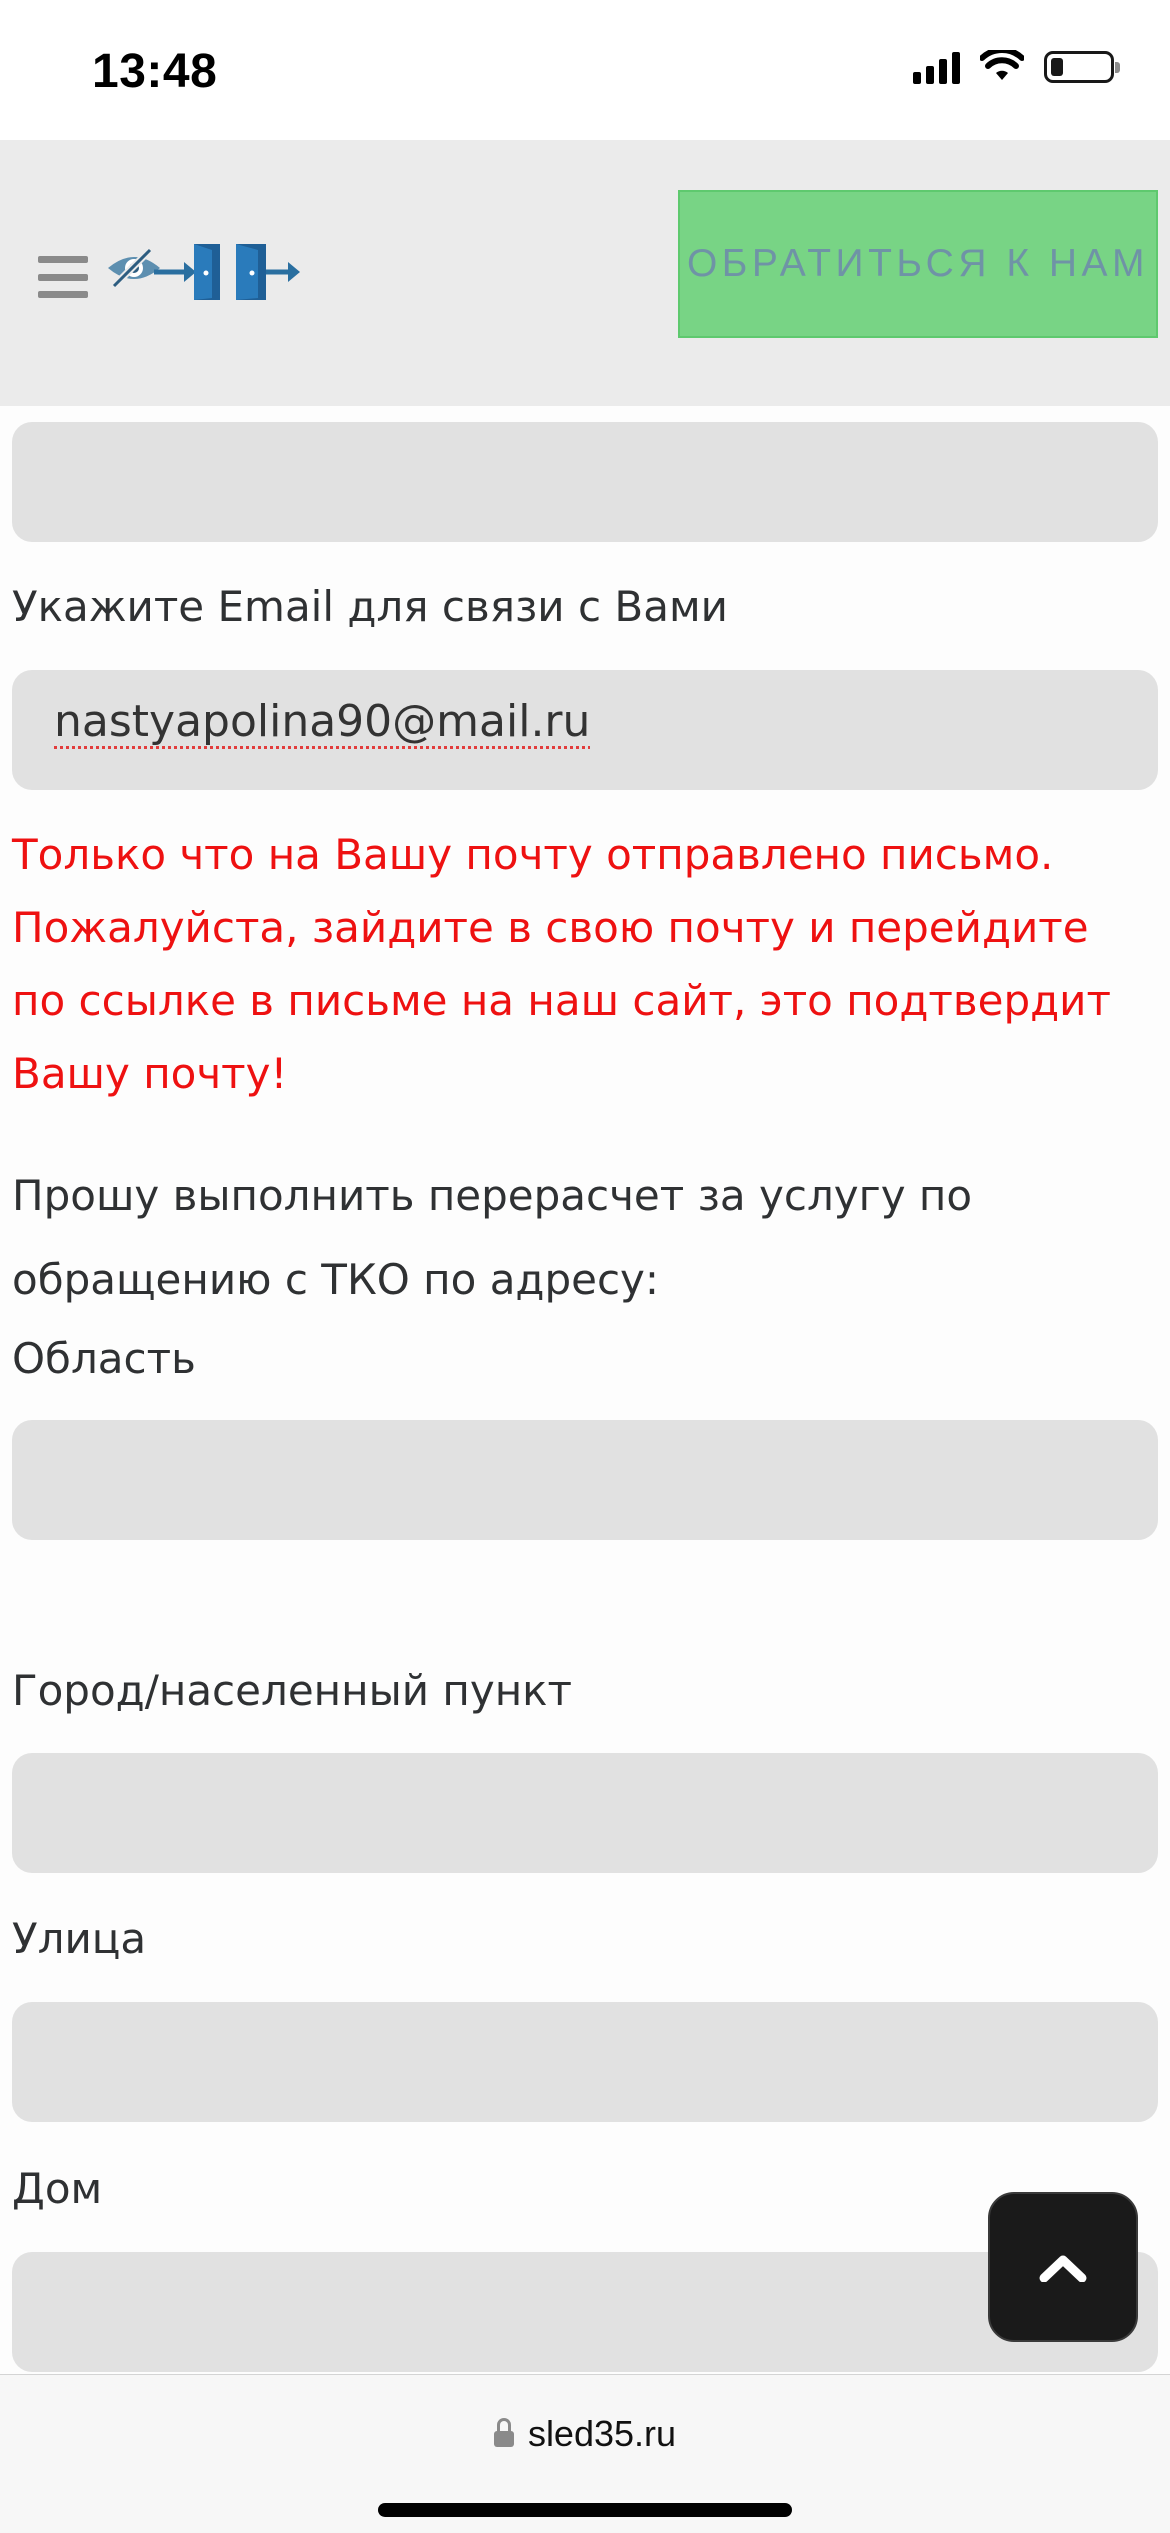  Describe the element at coordinates (918, 264) in the screenshot. I see `contact-us-button: ОБРАТИТЬСЯ К НАМ` at that location.